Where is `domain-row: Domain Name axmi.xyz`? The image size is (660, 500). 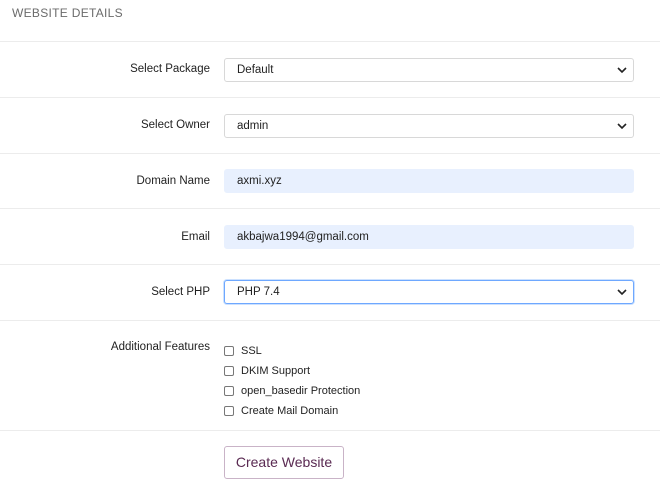
domain-row: Domain Name axmi.xyz is located at coordinates (330, 181).